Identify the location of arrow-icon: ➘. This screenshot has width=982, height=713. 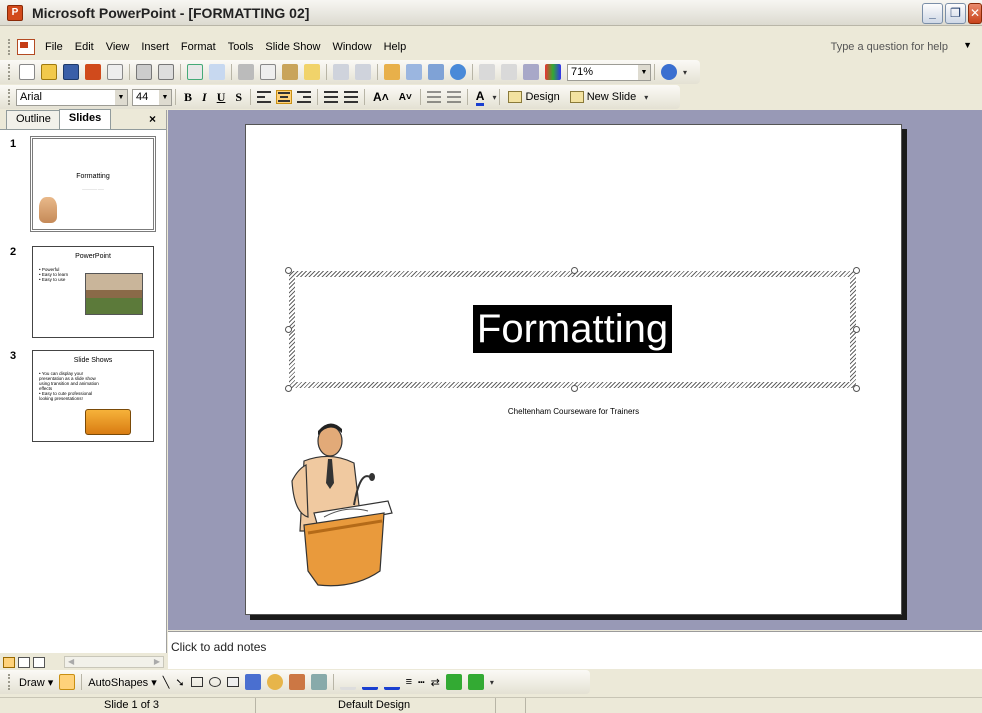
(179, 682).